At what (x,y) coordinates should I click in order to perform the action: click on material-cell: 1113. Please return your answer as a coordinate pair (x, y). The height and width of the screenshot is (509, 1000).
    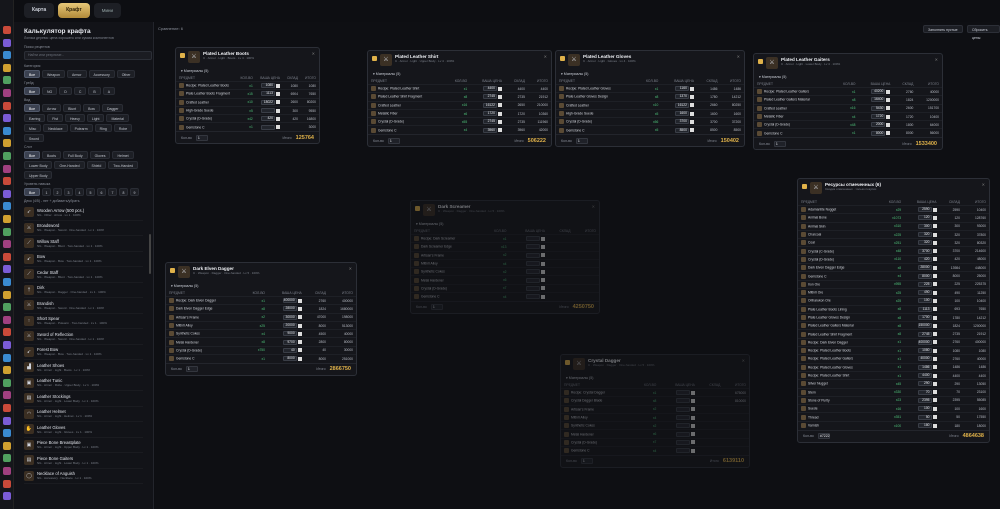
    Looking at the image, I should click on (922, 309).